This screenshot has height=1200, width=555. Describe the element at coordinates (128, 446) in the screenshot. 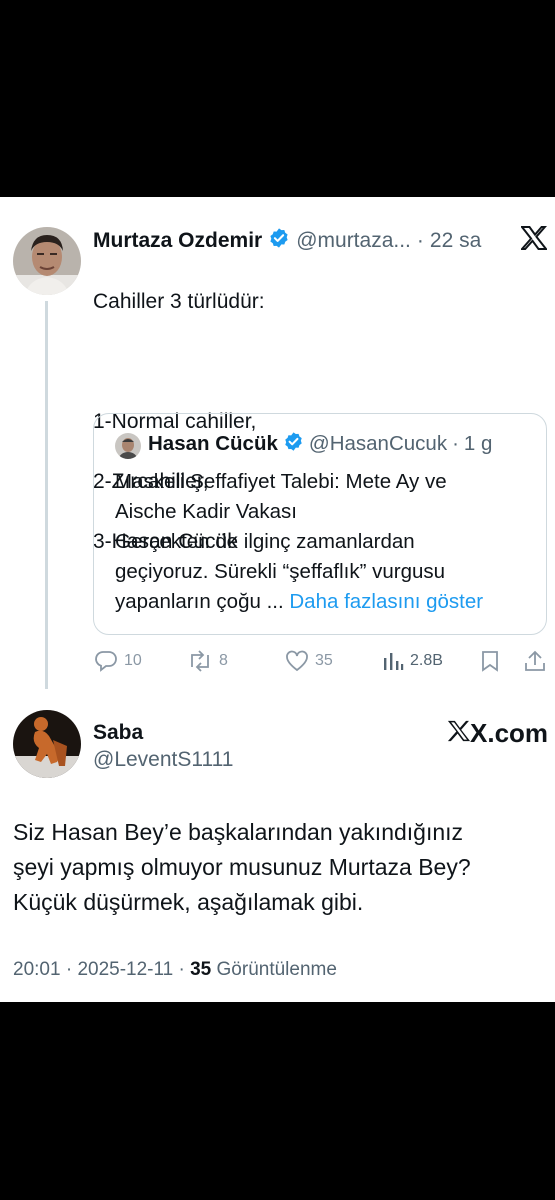

I see `quote-avatar` at that location.